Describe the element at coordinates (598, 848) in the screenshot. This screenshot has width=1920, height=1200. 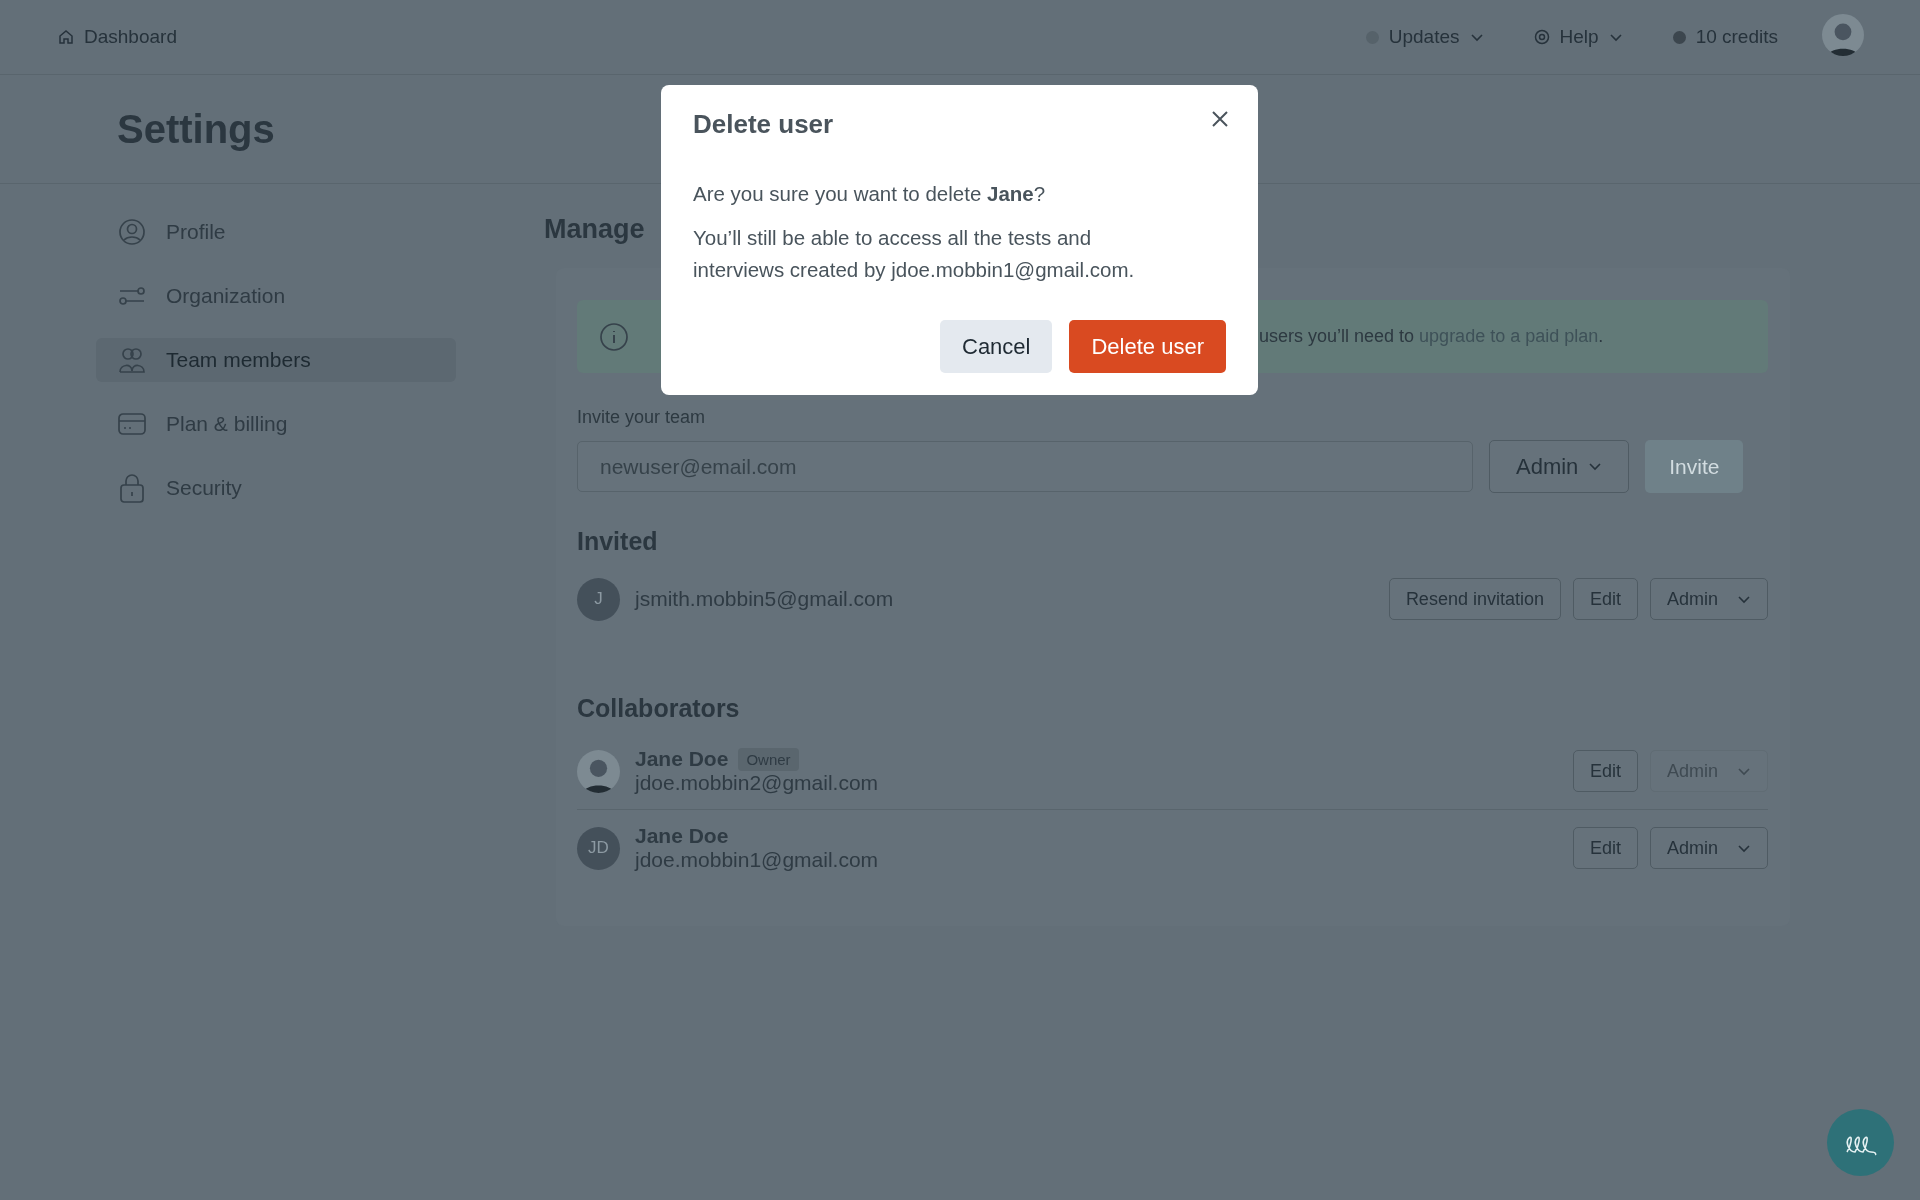
I see `initials-avatar: JD` at that location.